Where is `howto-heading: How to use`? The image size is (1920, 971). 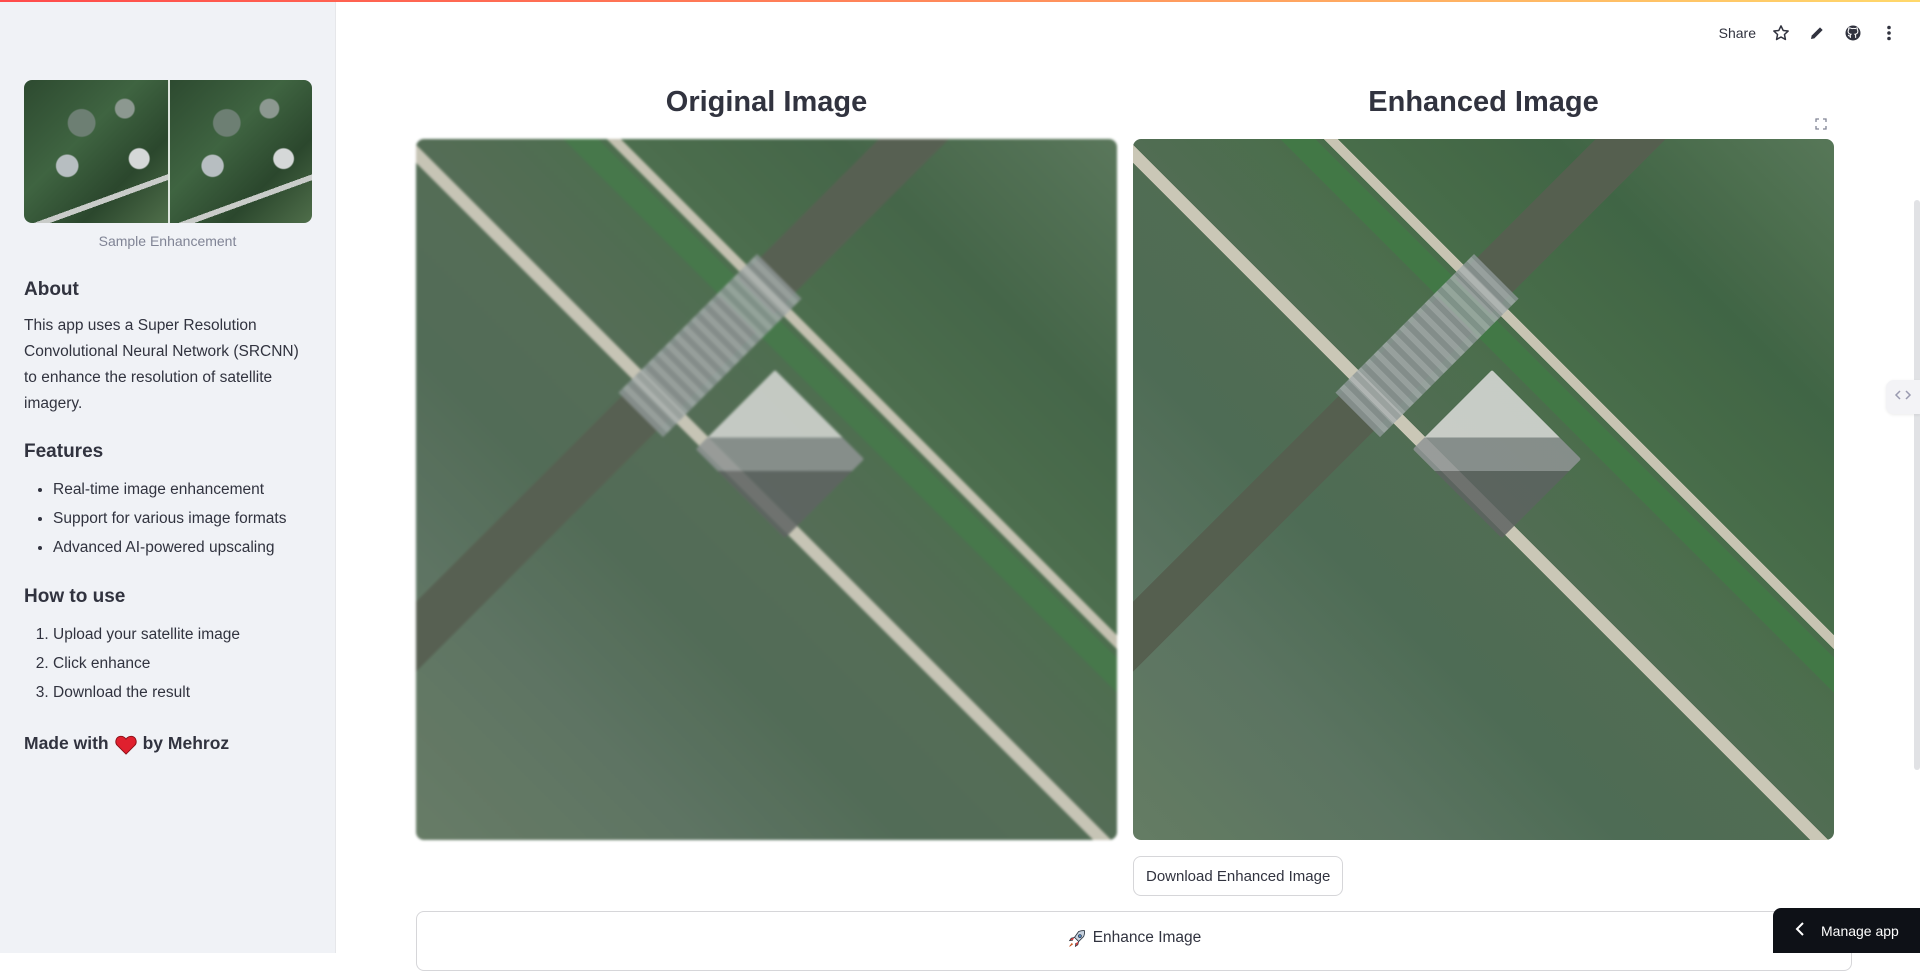 howto-heading: How to use is located at coordinates (167, 597).